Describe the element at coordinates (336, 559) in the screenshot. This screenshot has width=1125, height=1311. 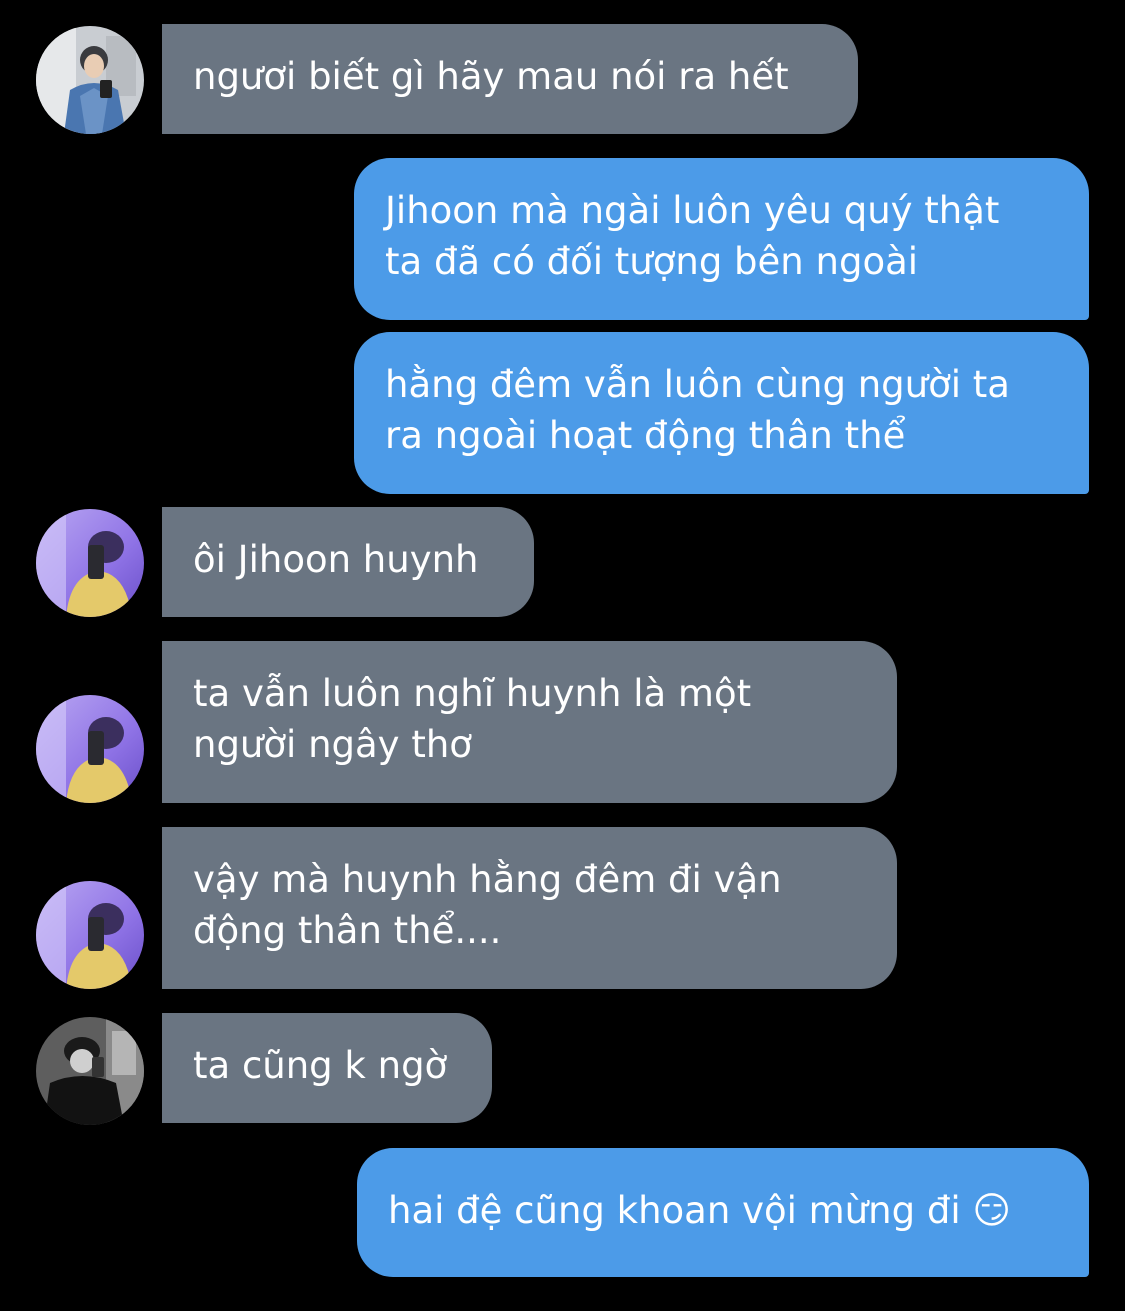
I see `message-text: ôi Jihoon huynh` at that location.